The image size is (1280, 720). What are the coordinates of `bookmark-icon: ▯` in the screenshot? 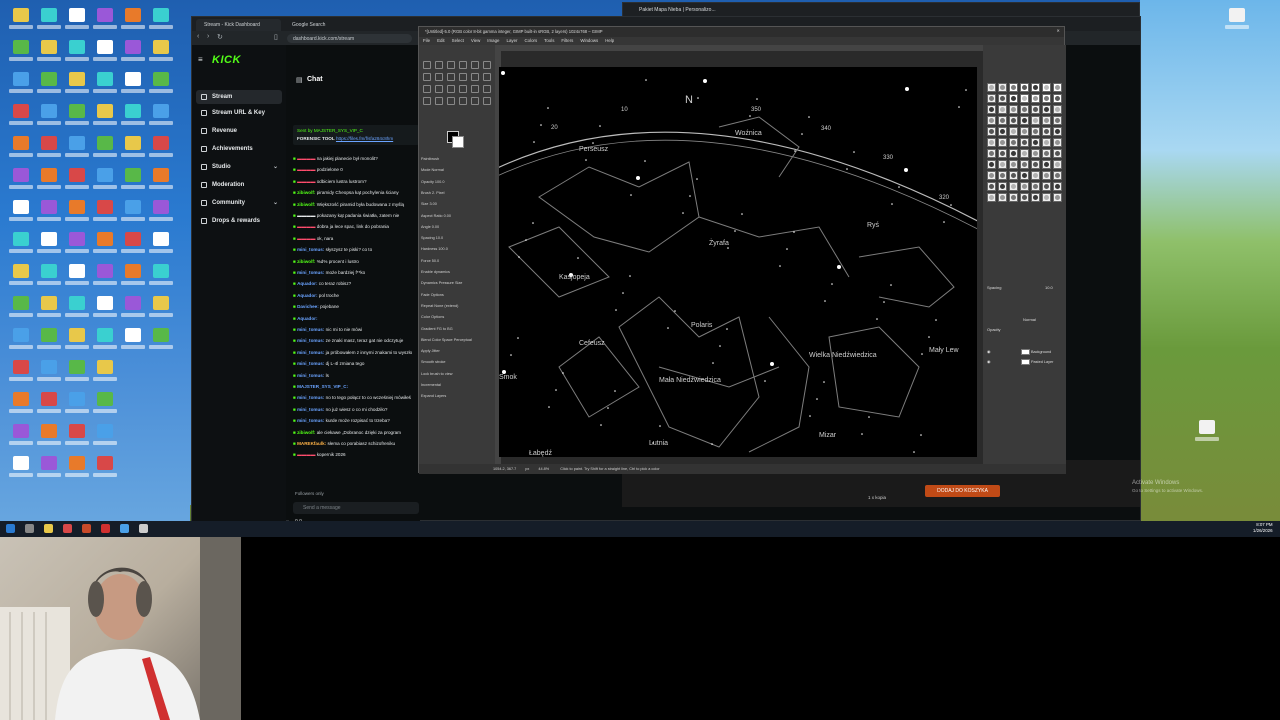 It's located at (276, 37).